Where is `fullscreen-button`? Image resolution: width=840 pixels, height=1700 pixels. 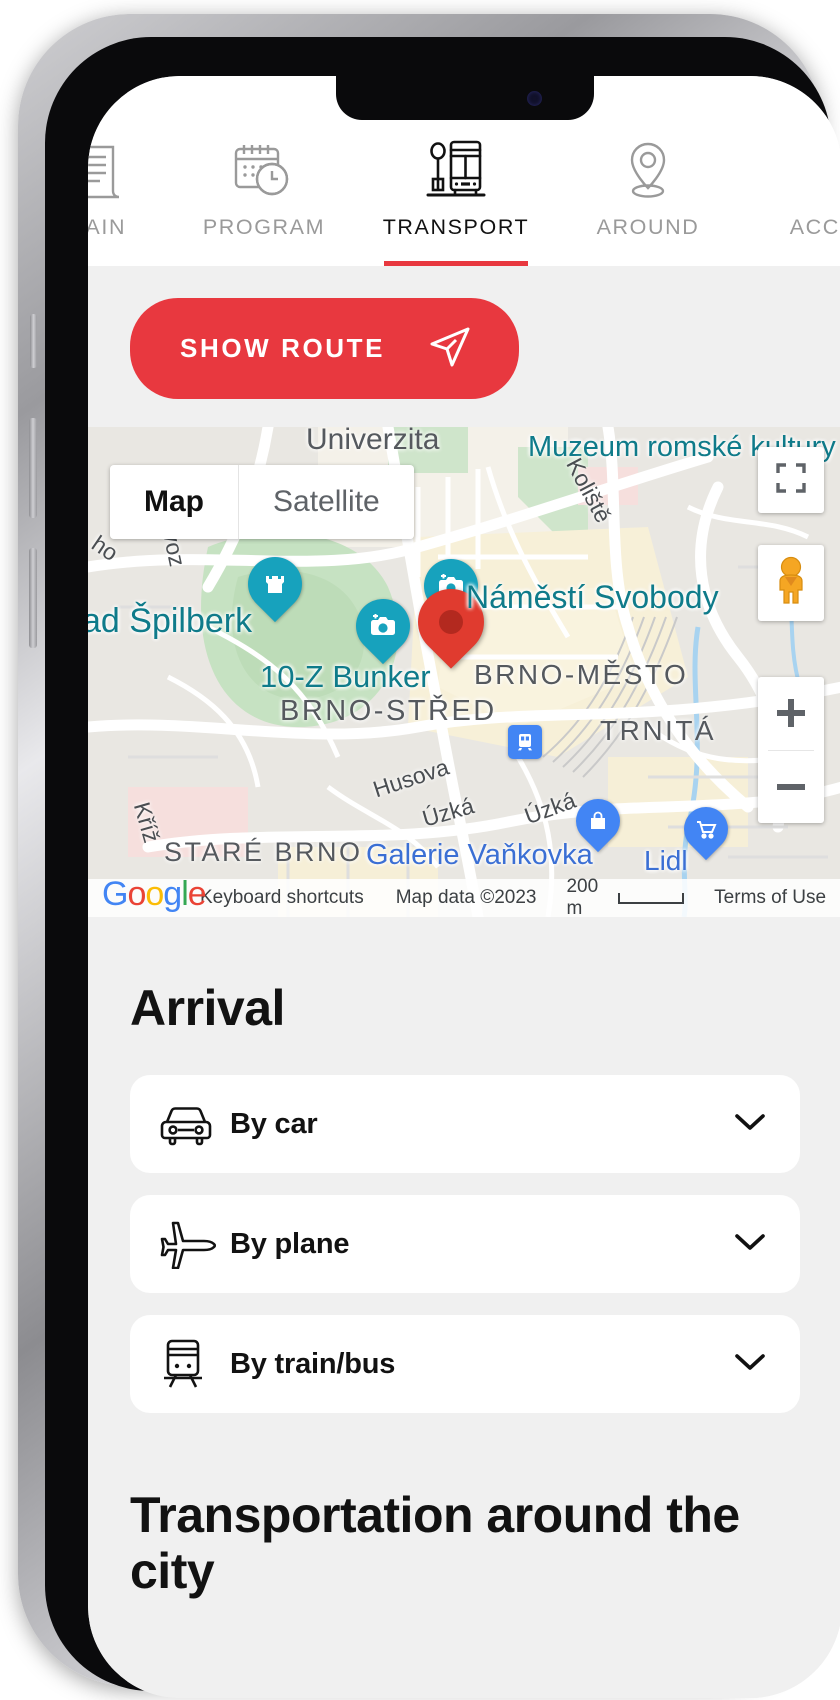 fullscreen-button is located at coordinates (791, 480).